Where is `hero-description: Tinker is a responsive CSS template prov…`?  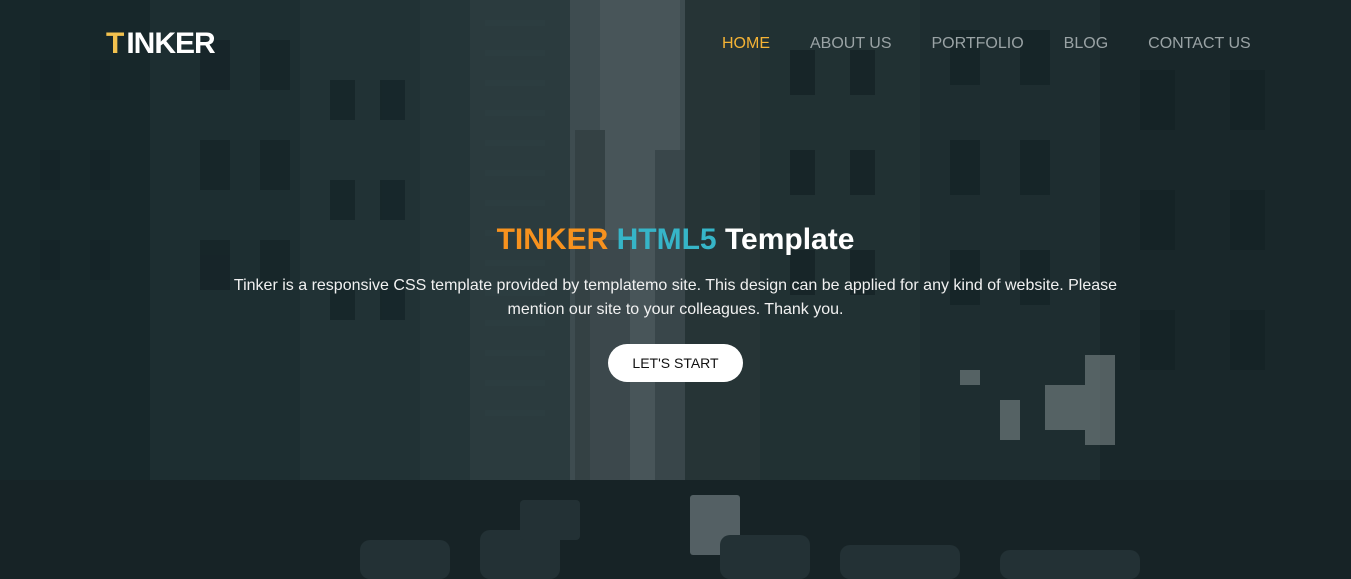
hero-description: Tinker is a responsive CSS template prov… is located at coordinates (675, 297).